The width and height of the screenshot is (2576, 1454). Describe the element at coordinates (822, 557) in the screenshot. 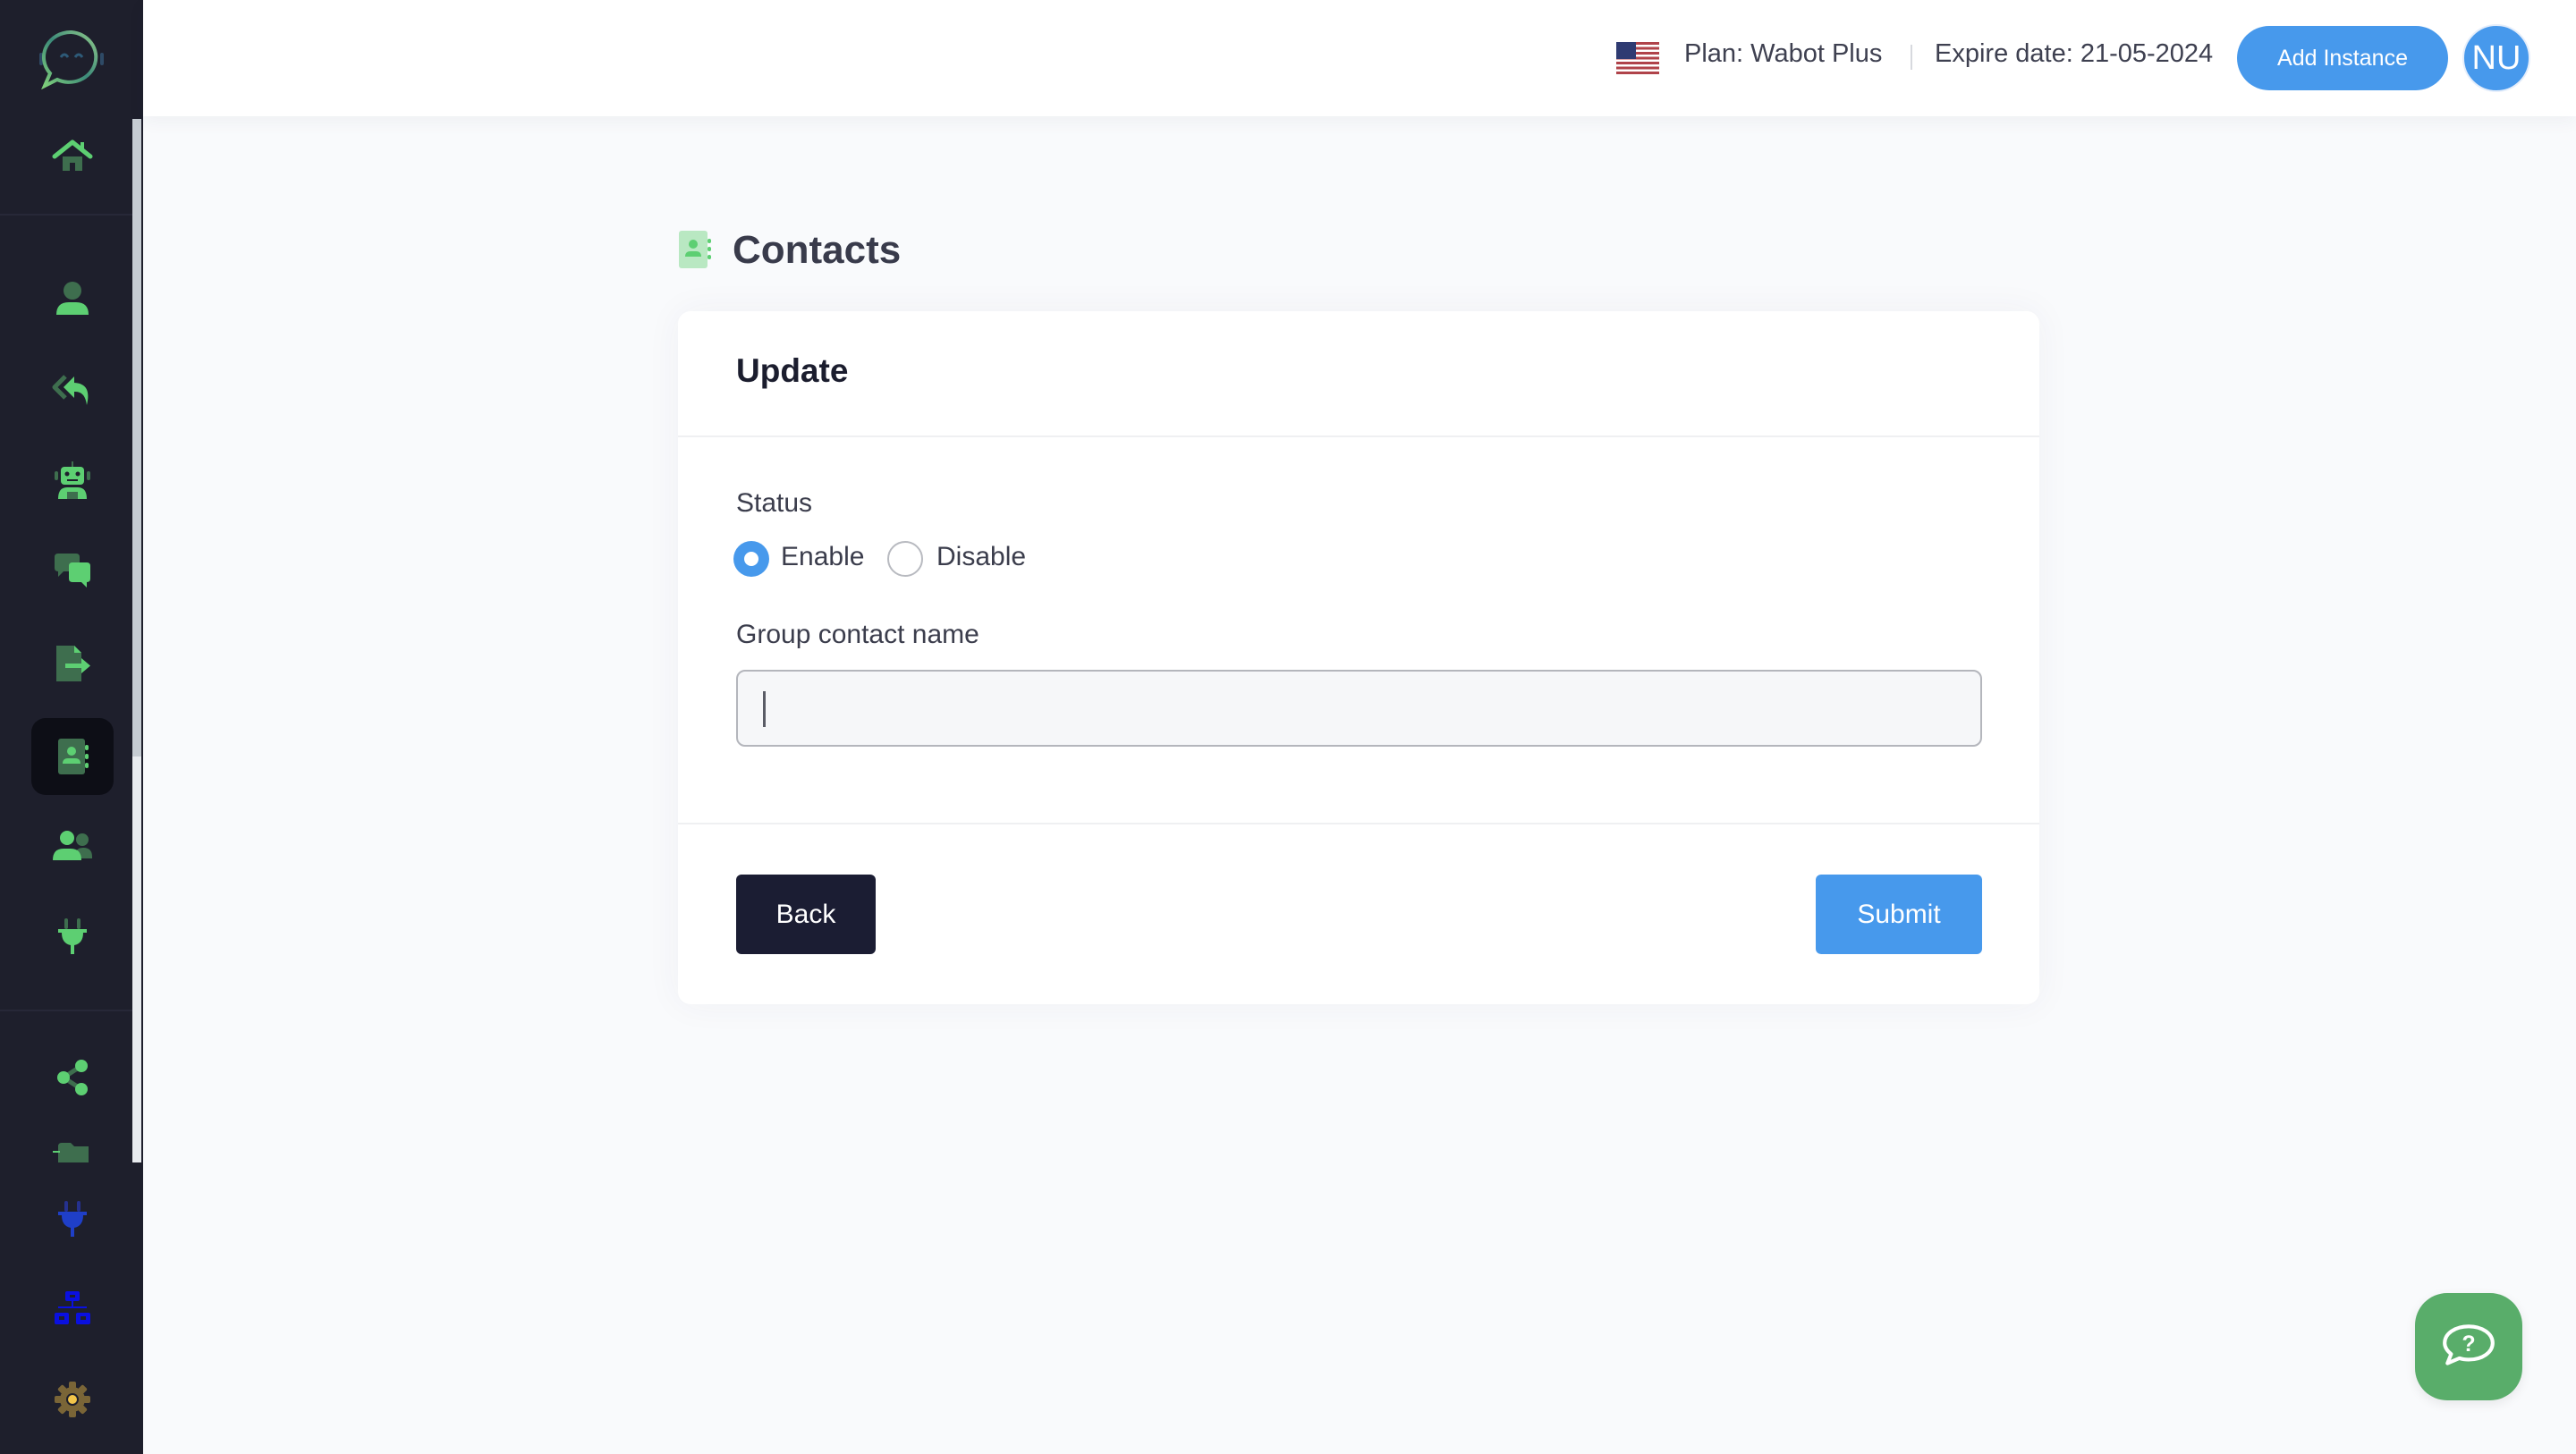

I see `status-enable-label: Enable` at that location.